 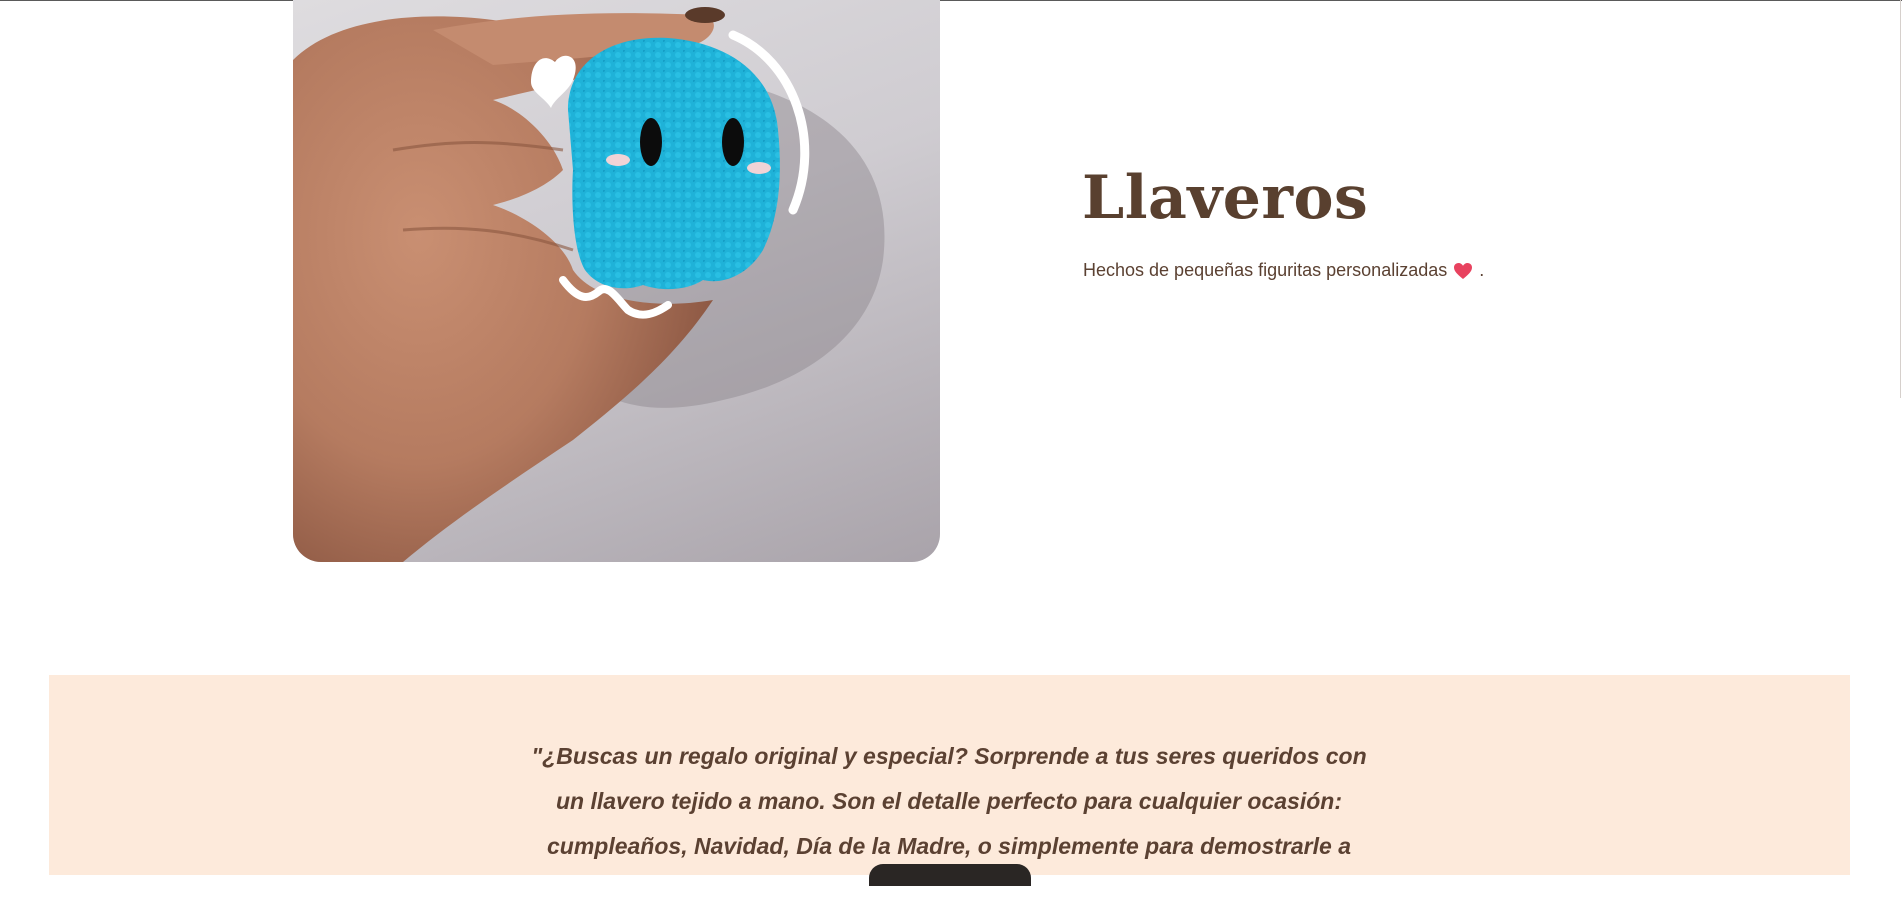 What do you see at coordinates (1482, 270) in the screenshot?
I see `subtitle-period: .` at bounding box center [1482, 270].